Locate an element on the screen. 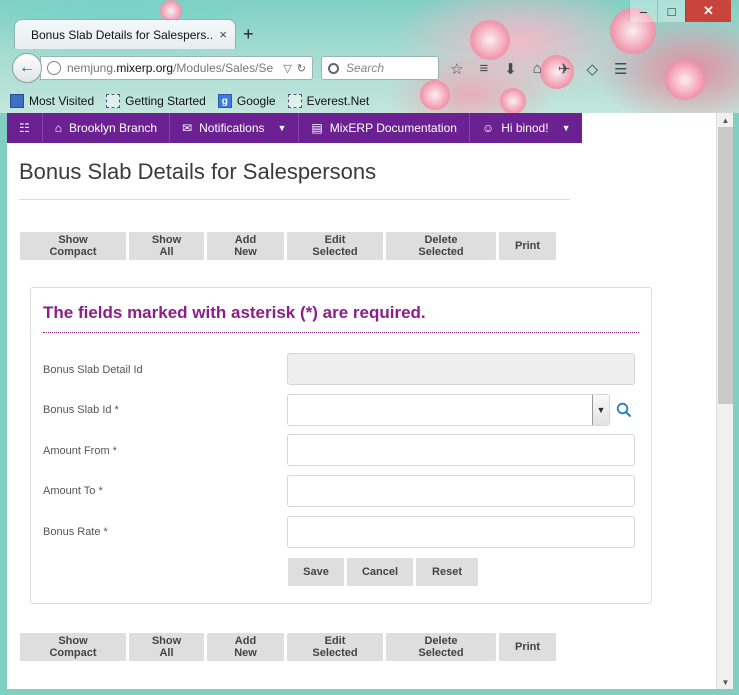 Image resolution: width=739 pixels, height=695 pixels. tab-close-icon: × is located at coordinates (223, 34).